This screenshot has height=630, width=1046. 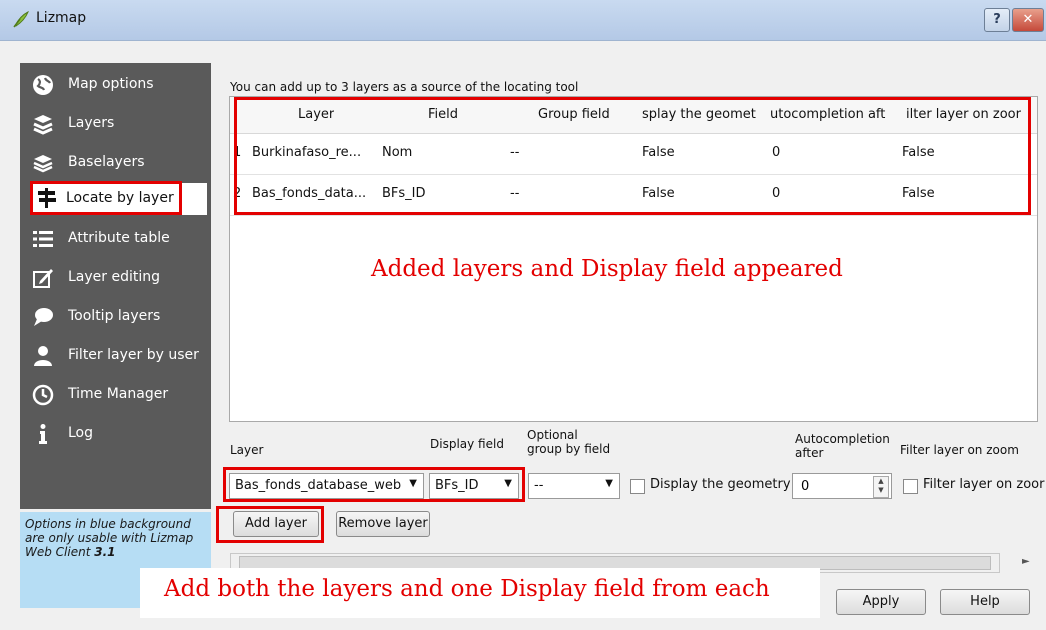 What do you see at coordinates (881, 487) in the screenshot?
I see `spinbox-arrows-icon: ▲ ▼` at bounding box center [881, 487].